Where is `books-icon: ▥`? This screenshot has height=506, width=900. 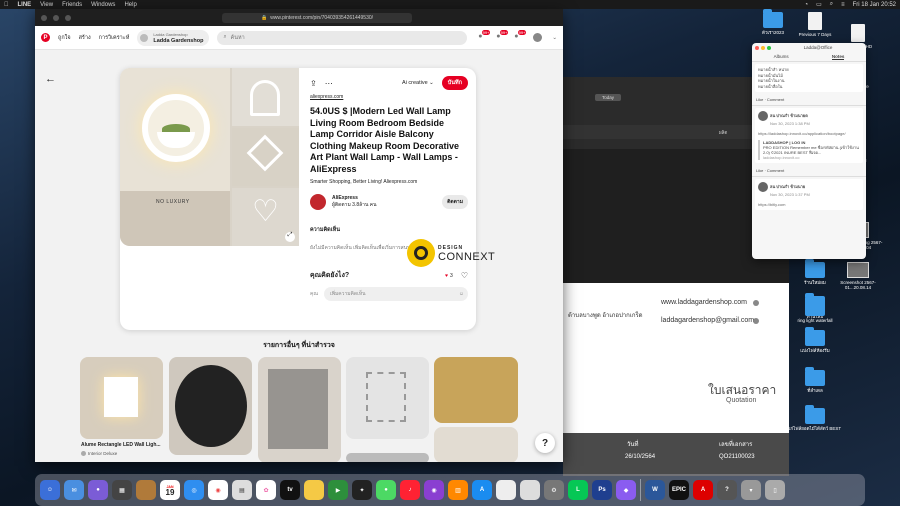
books-icon: ▥ is located at coordinates (458, 490).